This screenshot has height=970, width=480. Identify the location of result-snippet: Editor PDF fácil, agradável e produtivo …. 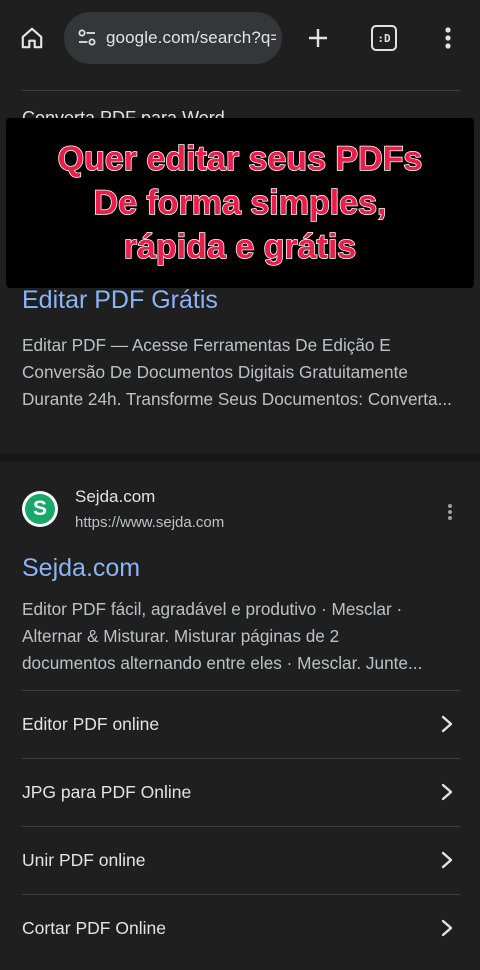
(240, 636).